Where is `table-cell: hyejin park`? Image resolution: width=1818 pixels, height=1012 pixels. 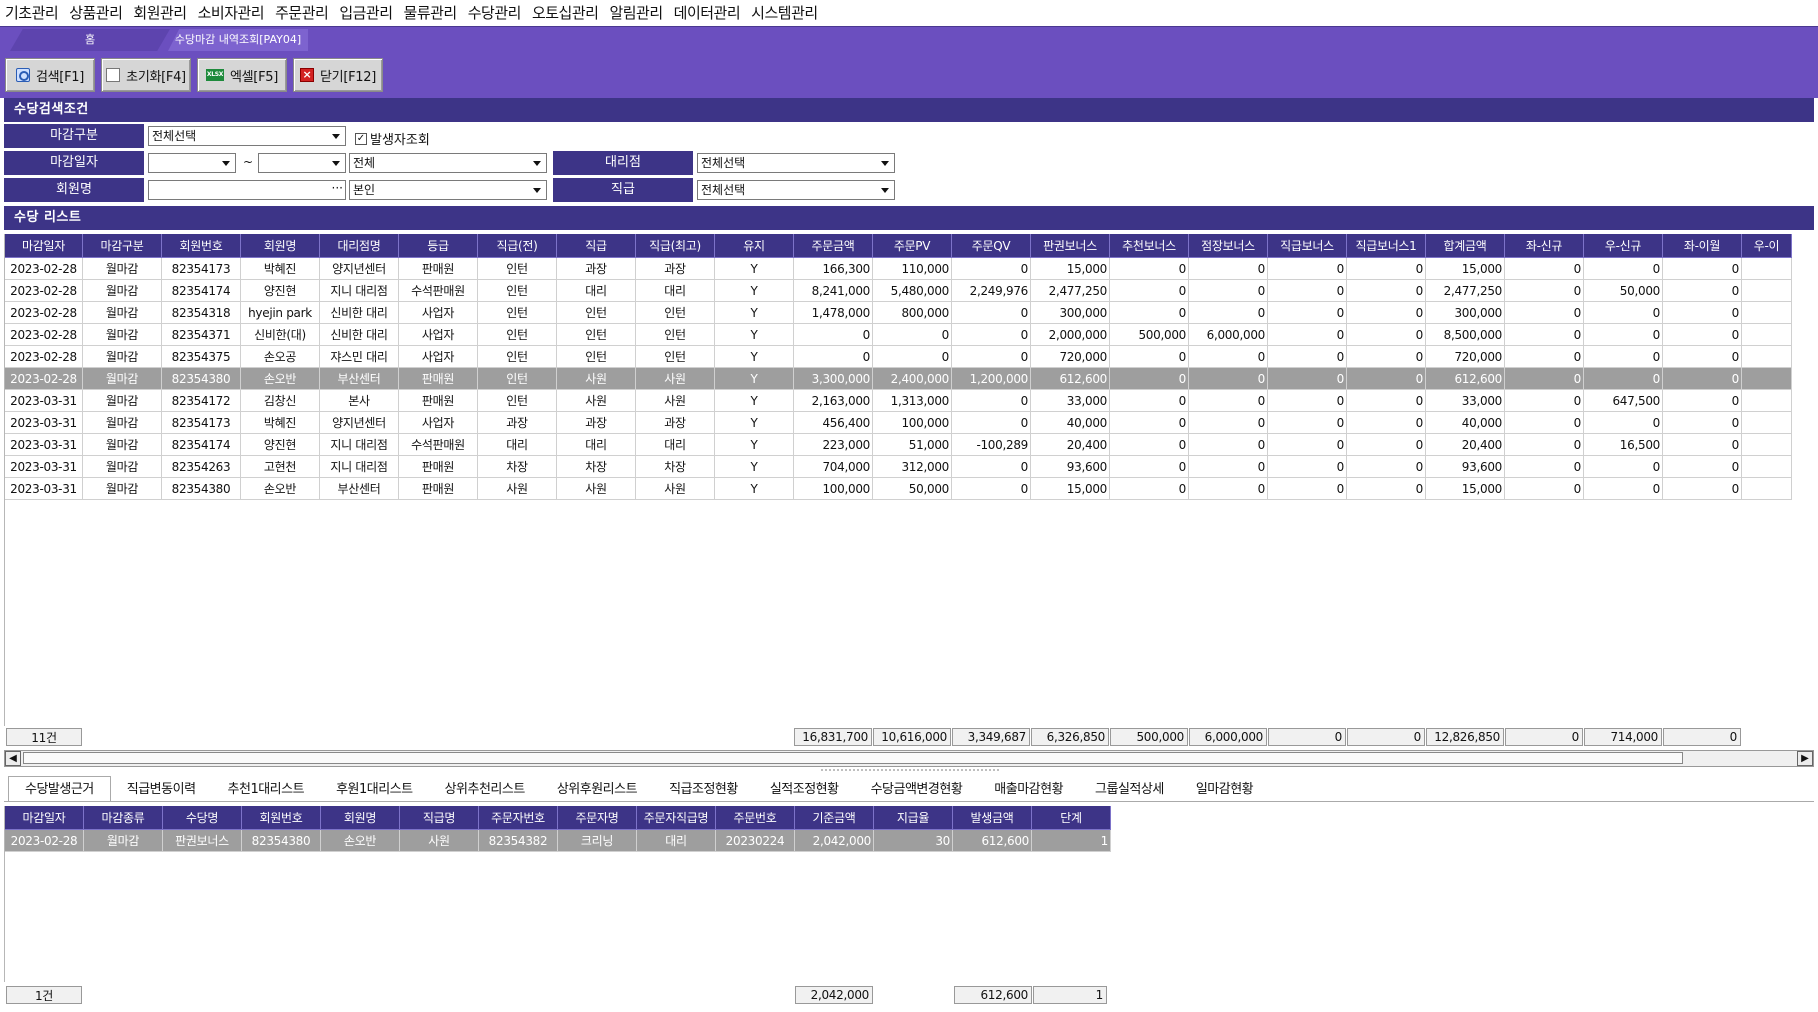
table-cell: hyejin park is located at coordinates (280, 313).